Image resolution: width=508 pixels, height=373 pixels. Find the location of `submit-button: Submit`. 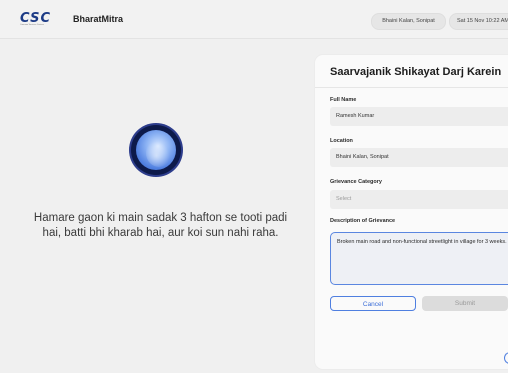

submit-button: Submit is located at coordinates (465, 303).